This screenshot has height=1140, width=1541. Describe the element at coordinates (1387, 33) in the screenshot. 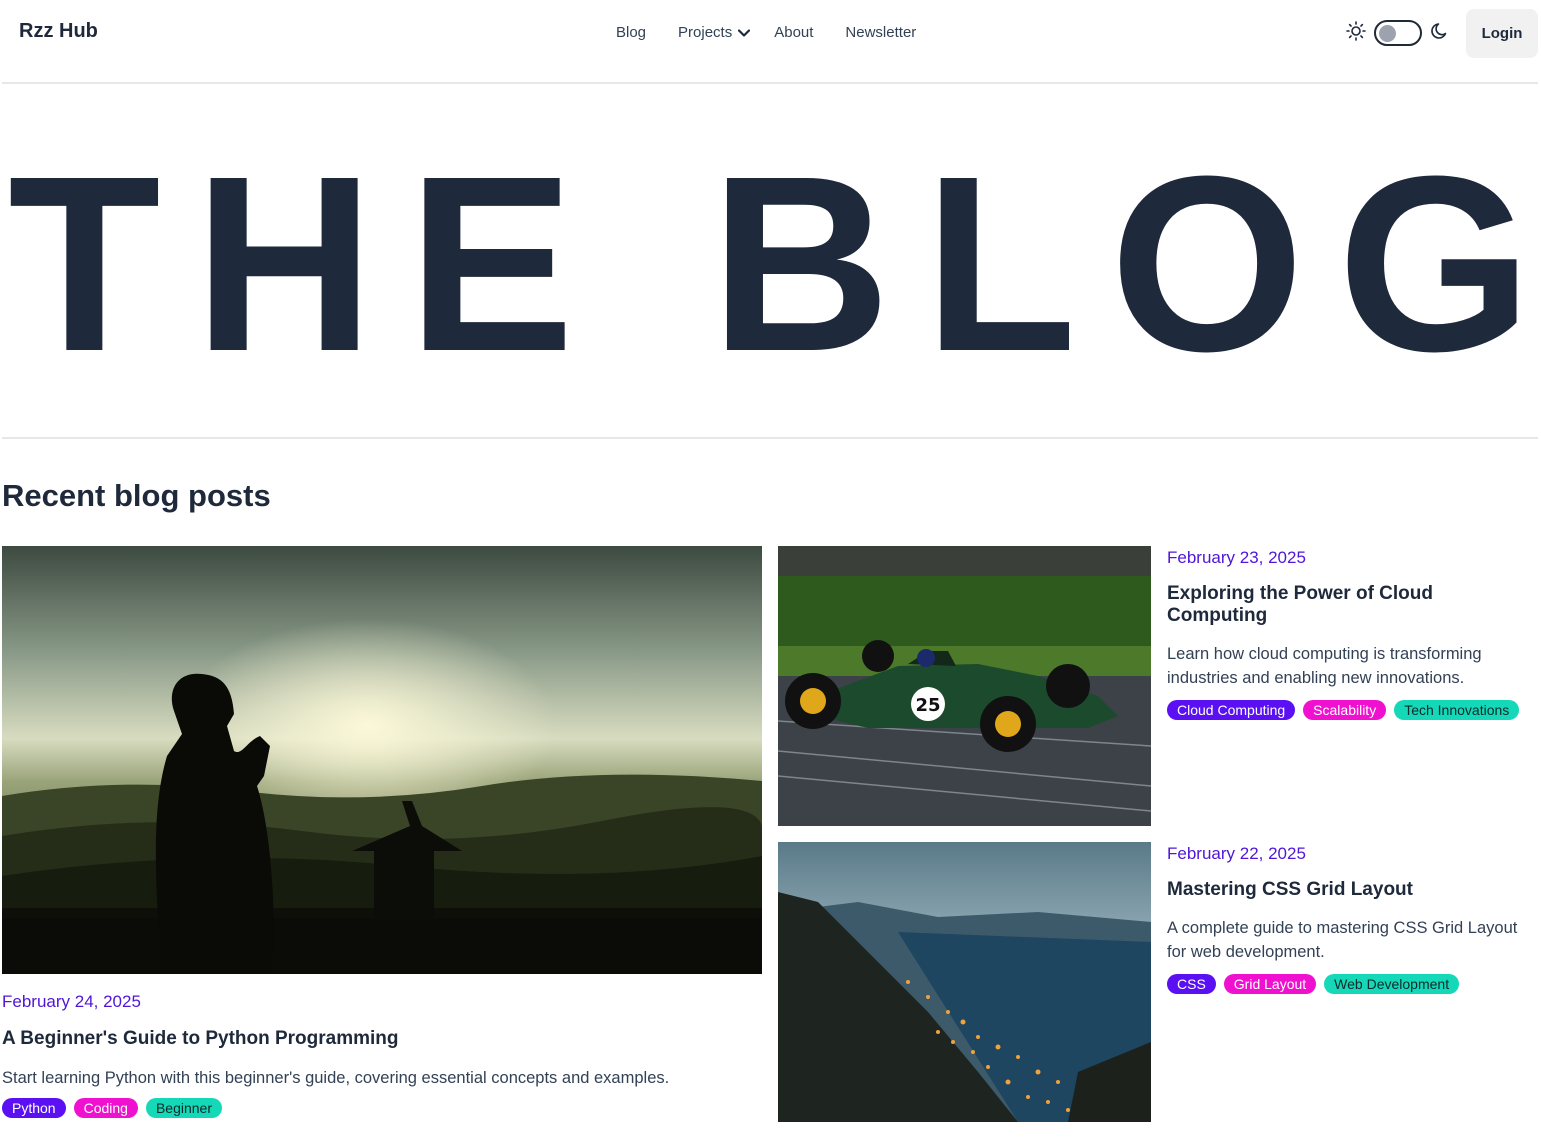

I see `toggle-knob` at that location.